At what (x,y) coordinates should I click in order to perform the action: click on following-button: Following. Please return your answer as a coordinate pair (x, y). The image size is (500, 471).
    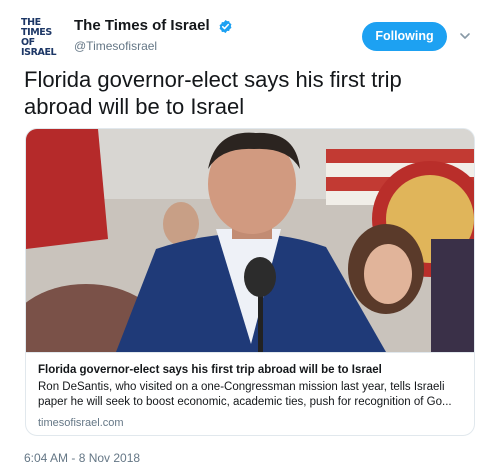
    Looking at the image, I should click on (404, 36).